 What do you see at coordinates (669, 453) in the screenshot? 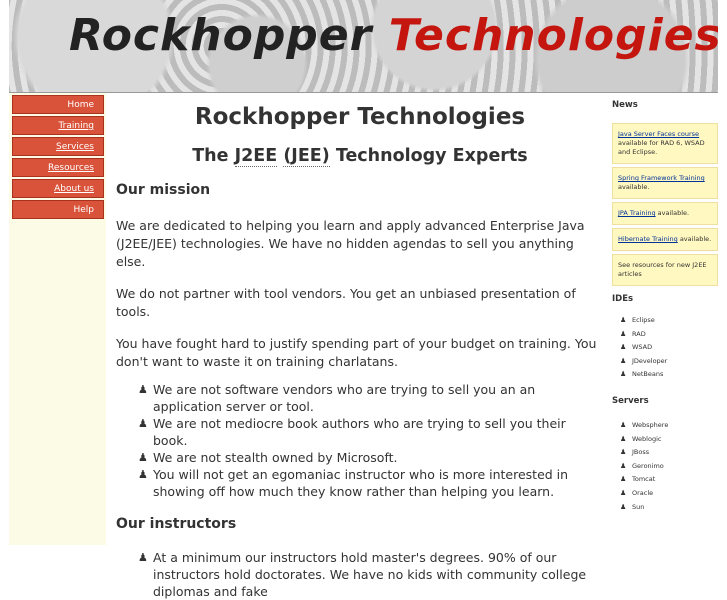
I see `list-item: ♟ JBoss` at bounding box center [669, 453].